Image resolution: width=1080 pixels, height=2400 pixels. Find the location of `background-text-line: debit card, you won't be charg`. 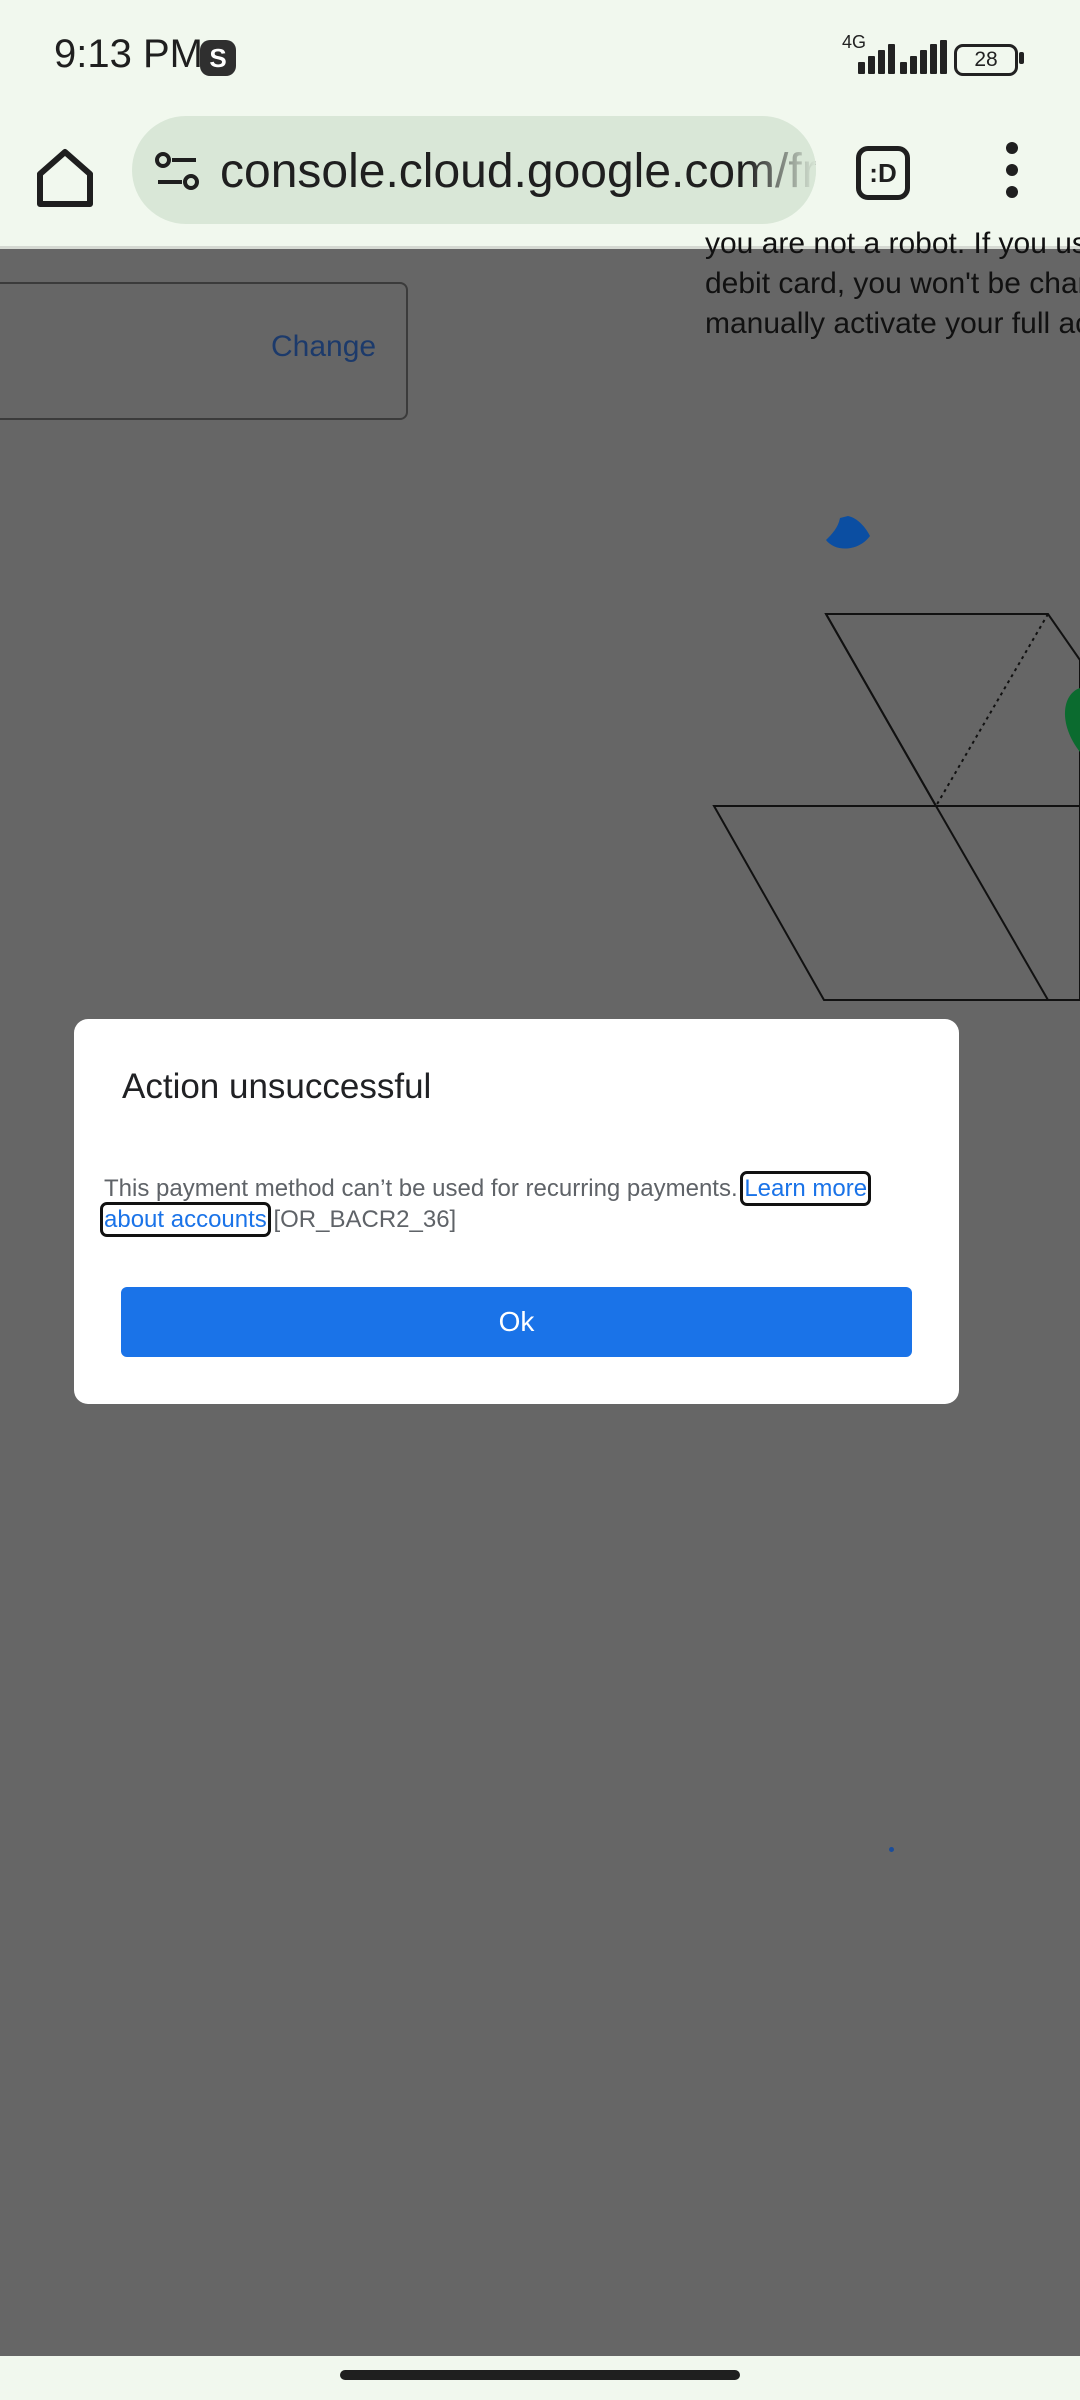

background-text-line: debit card, you won't be charg is located at coordinates (892, 283).